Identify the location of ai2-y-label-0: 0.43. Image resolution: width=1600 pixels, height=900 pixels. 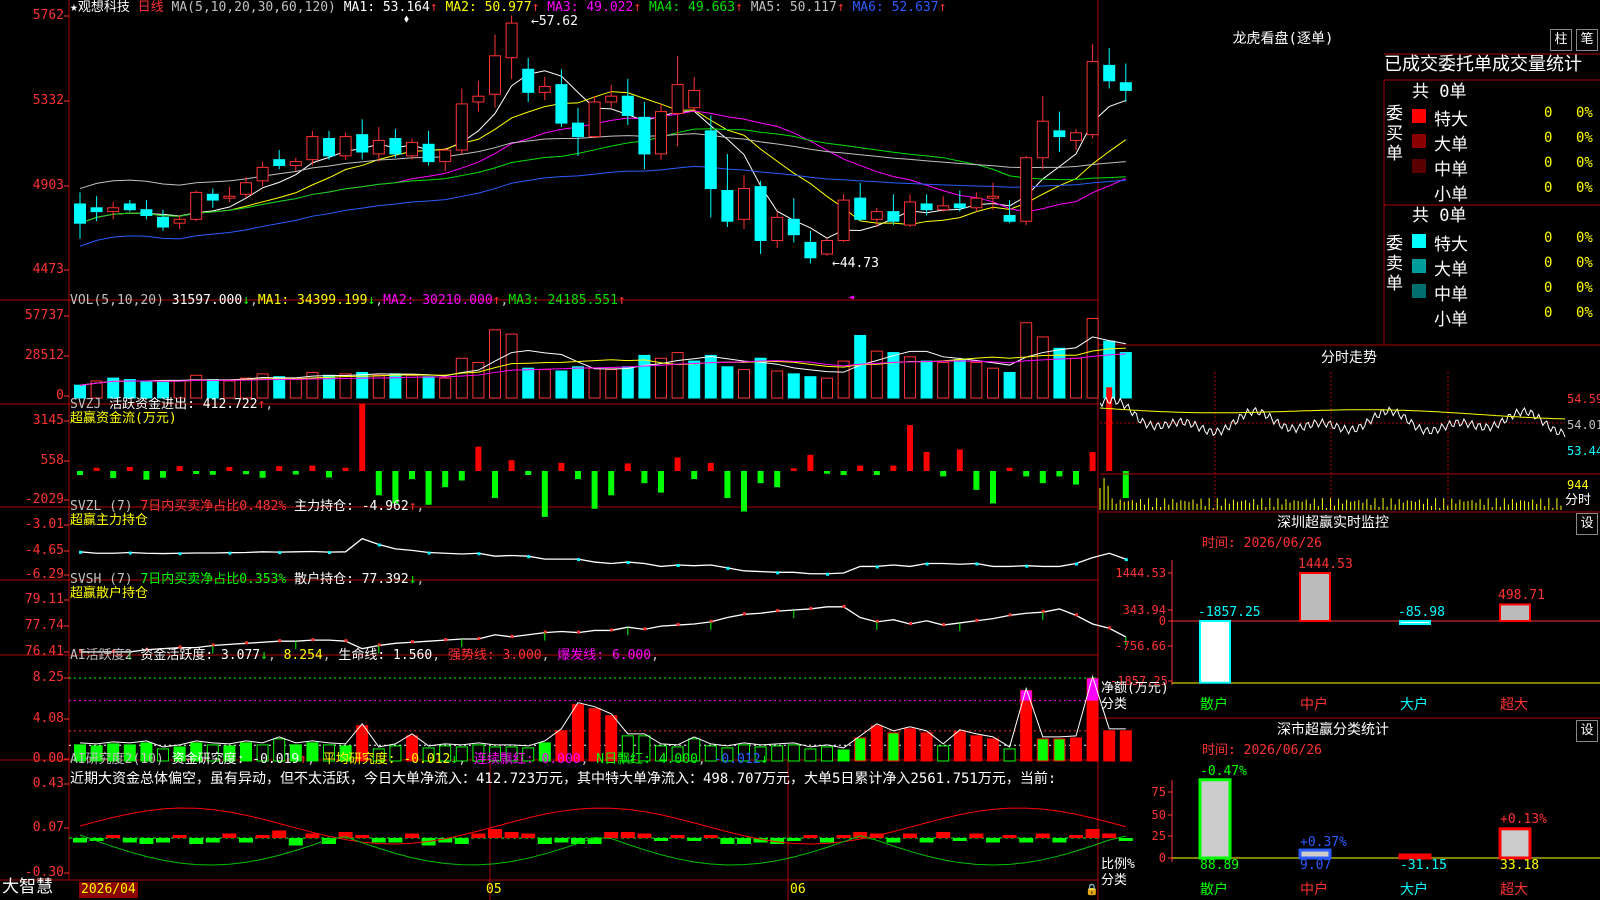
(48, 783).